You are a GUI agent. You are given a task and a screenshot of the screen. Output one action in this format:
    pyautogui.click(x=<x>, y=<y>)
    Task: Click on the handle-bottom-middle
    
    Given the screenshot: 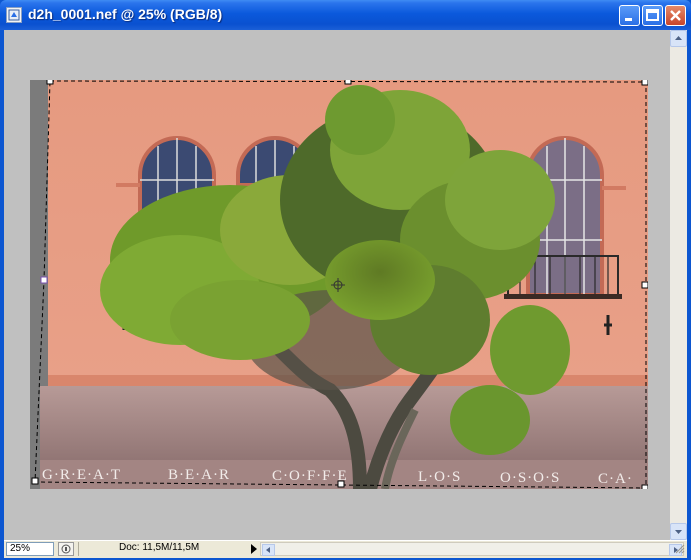 What is the action you would take?
    pyautogui.click(x=341, y=484)
    